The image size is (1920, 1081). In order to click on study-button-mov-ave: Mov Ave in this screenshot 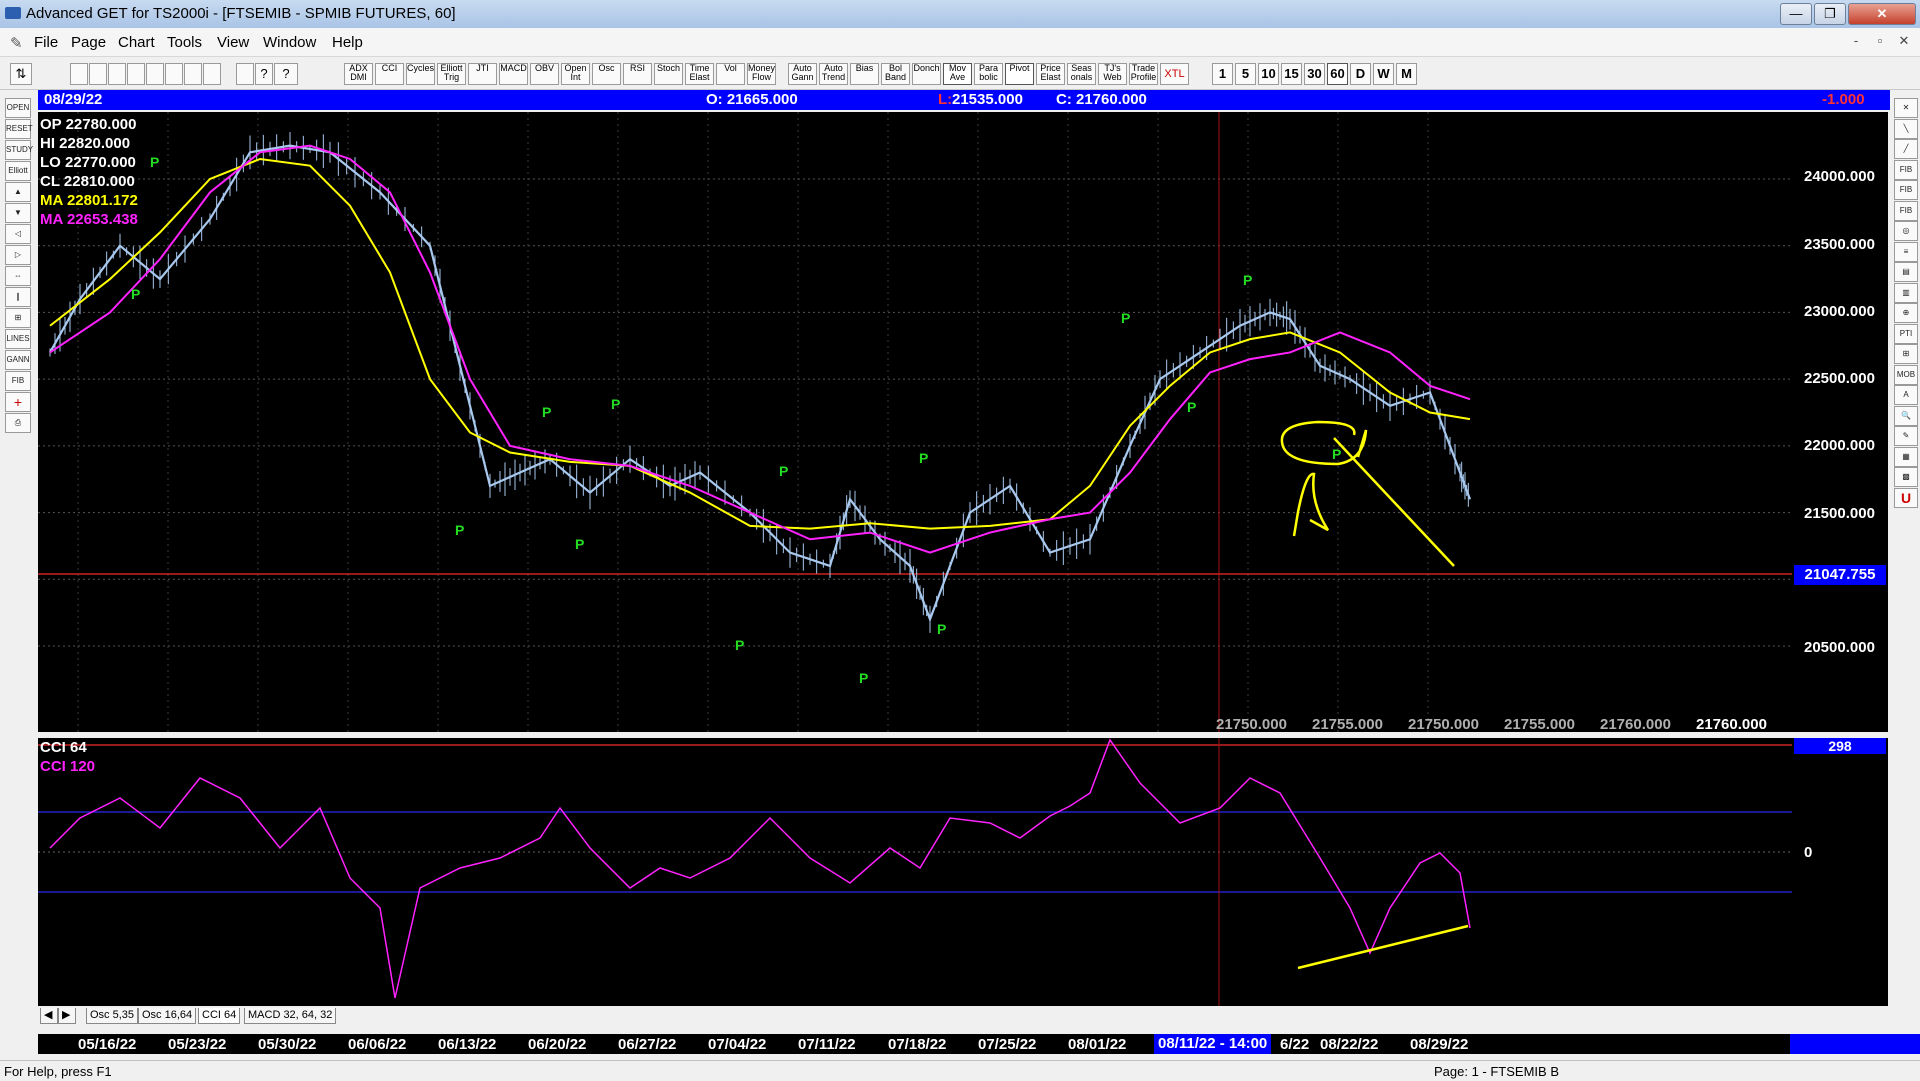, I will do `click(957, 74)`.